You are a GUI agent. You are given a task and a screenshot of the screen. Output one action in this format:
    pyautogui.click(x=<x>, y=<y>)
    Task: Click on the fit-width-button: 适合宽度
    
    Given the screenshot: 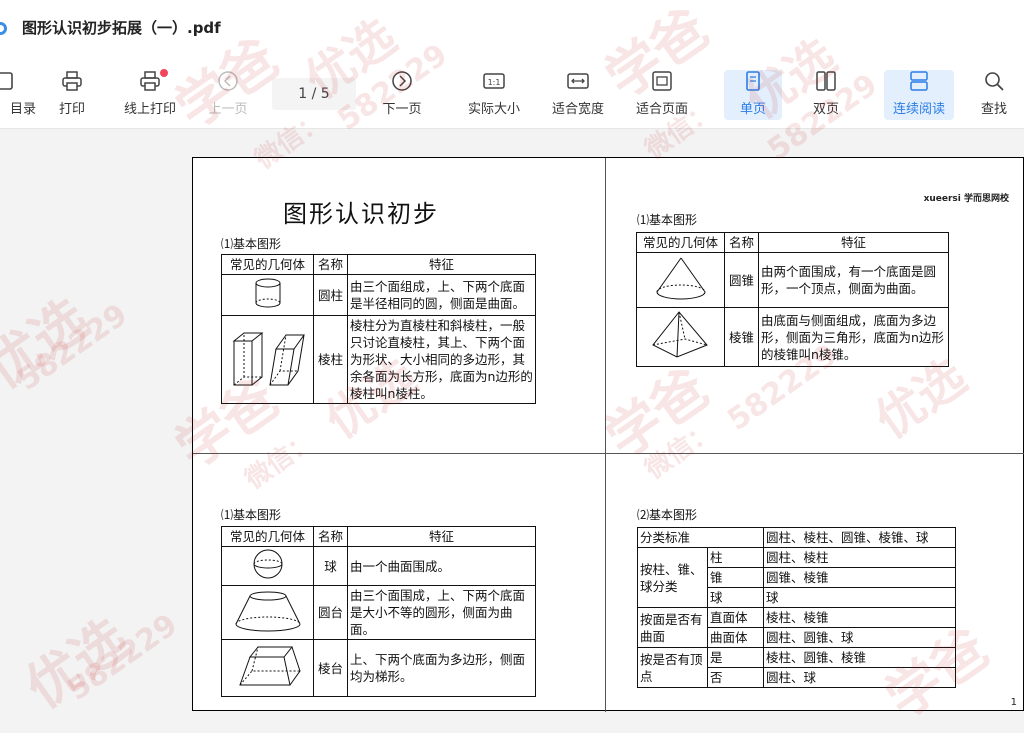 What is the action you would take?
    pyautogui.click(x=578, y=95)
    